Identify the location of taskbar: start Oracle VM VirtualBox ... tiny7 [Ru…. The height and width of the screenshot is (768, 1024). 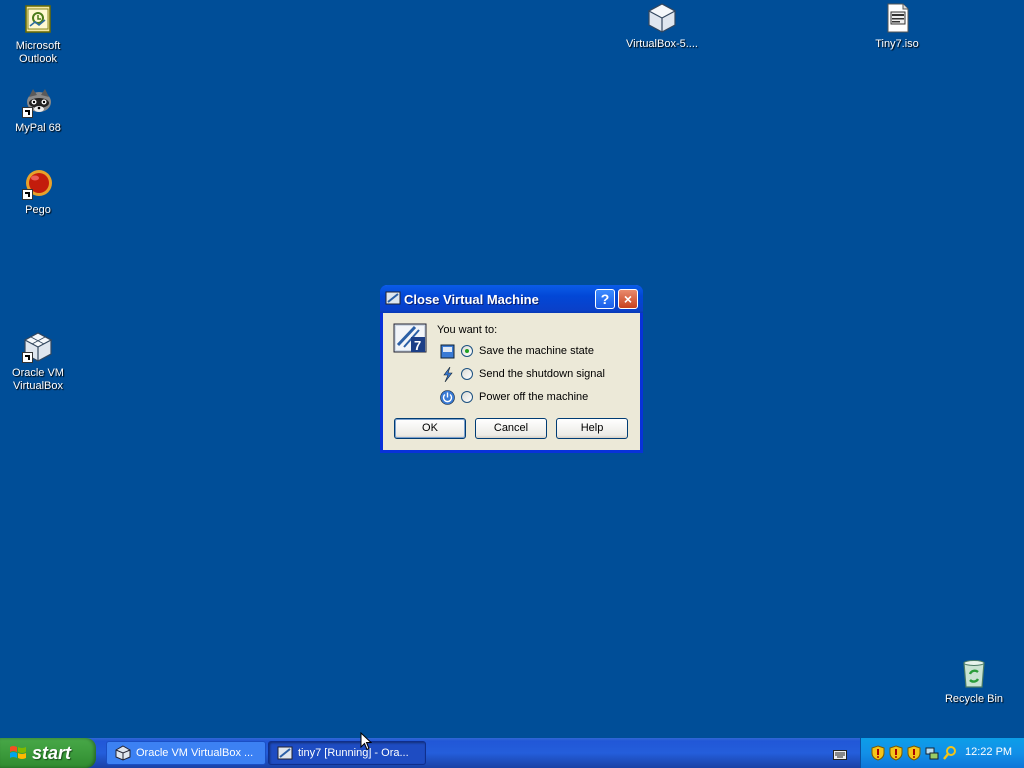
(512, 753).